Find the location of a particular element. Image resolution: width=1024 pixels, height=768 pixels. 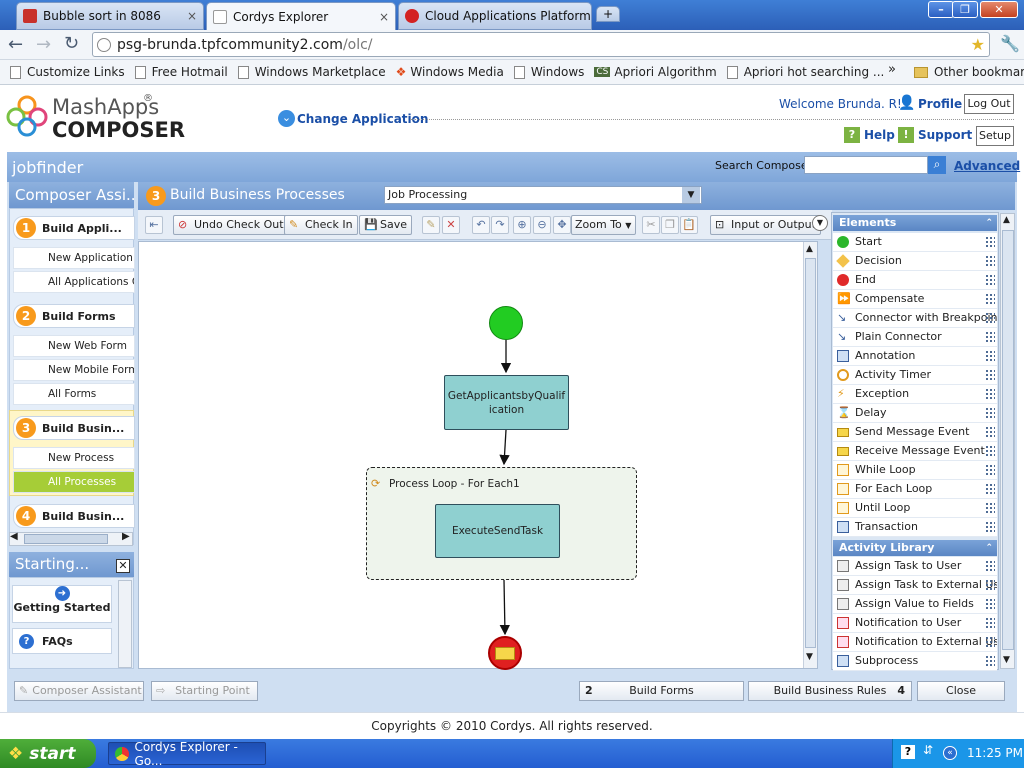

star-icon: ★ is located at coordinates (978, 44).